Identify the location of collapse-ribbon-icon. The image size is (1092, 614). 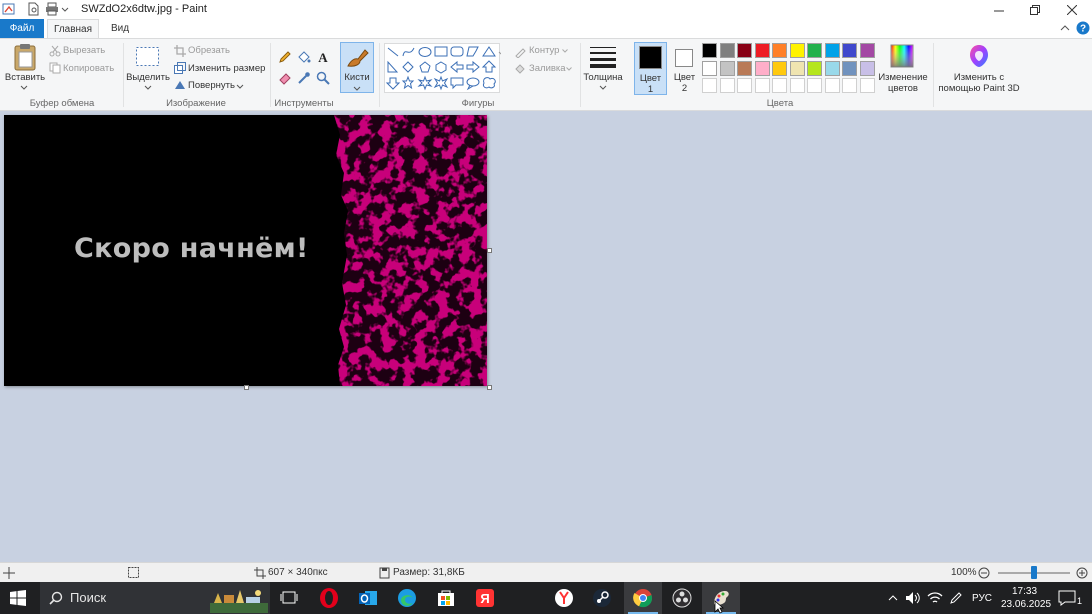
(1065, 28).